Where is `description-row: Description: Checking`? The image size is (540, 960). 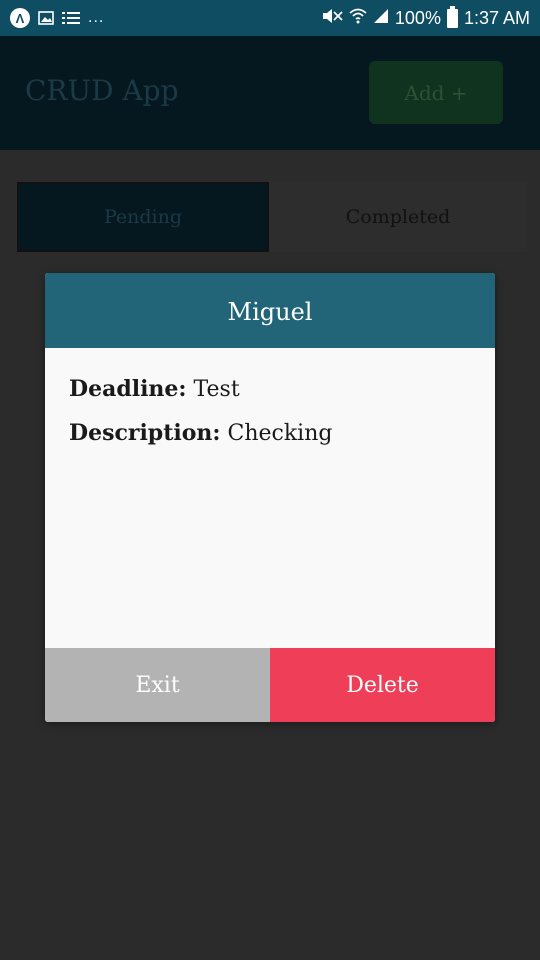 description-row: Description: Checking is located at coordinates (270, 433).